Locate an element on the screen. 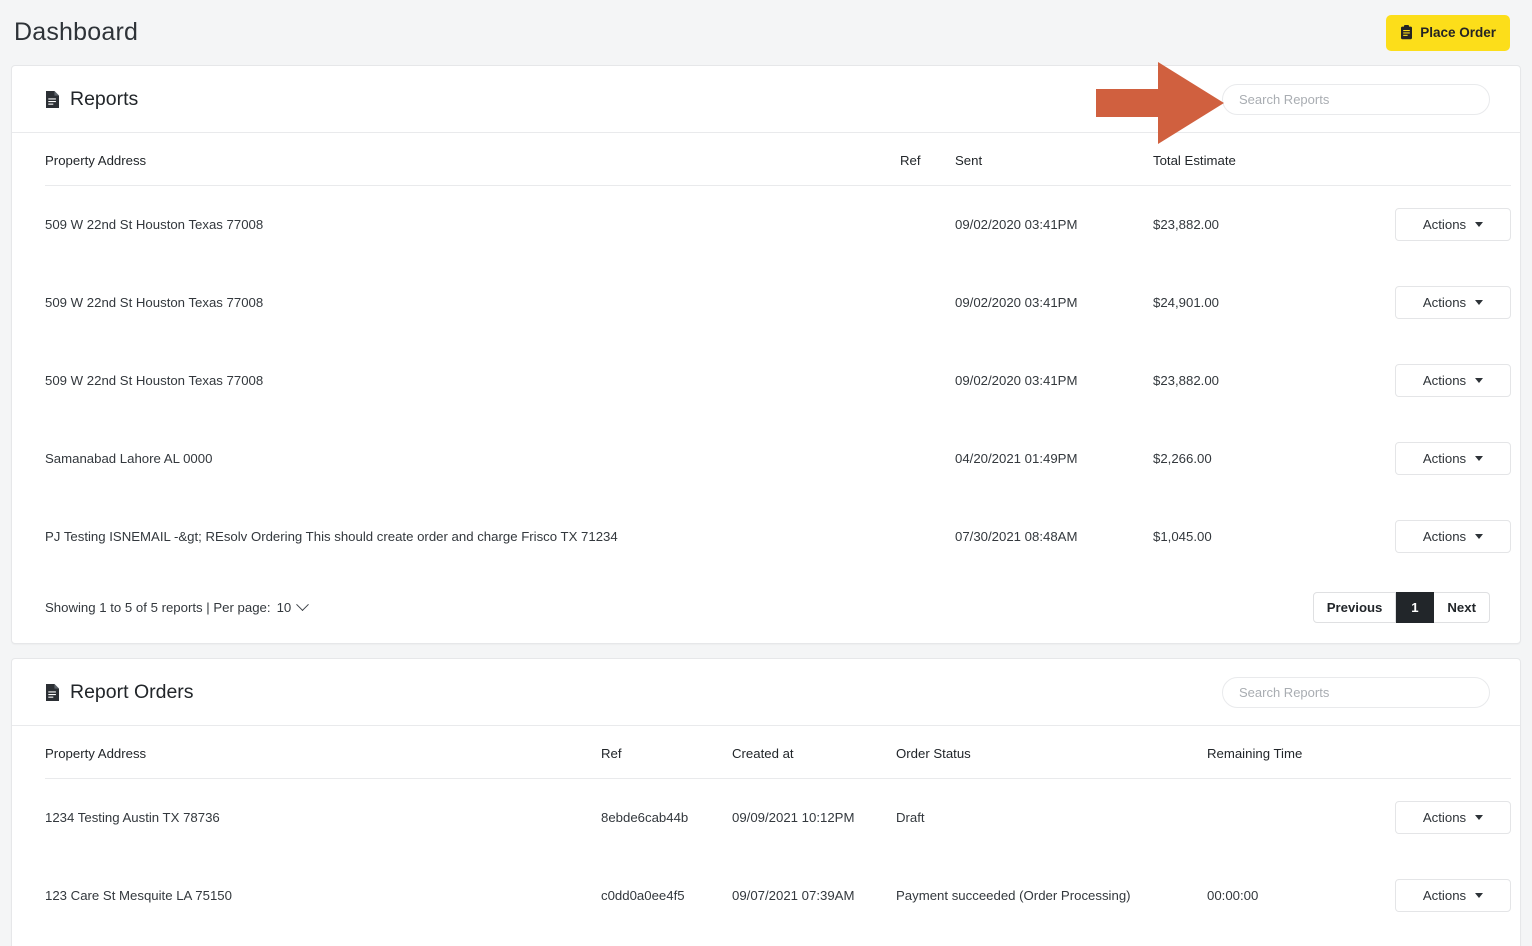 This screenshot has height=946, width=1532. report-orders-card-header: Report Orders is located at coordinates (766, 692).